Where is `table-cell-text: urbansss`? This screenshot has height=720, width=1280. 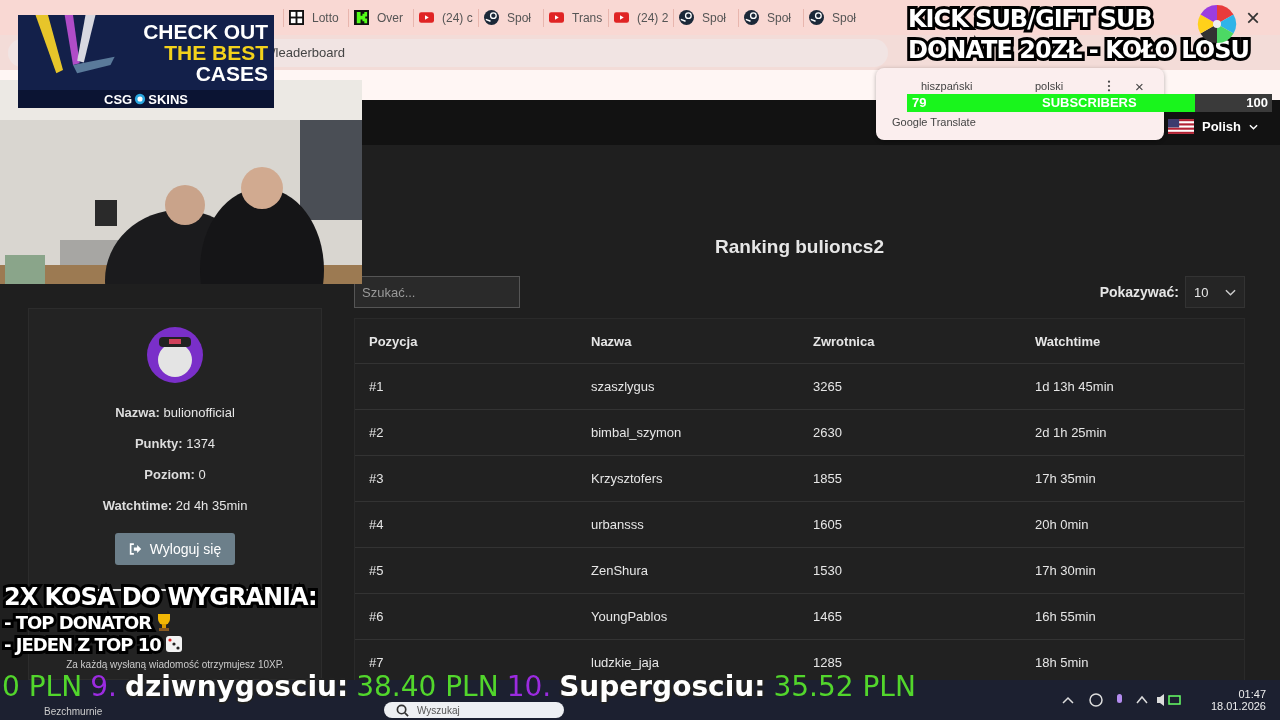
table-cell-text: urbansss is located at coordinates (618, 524).